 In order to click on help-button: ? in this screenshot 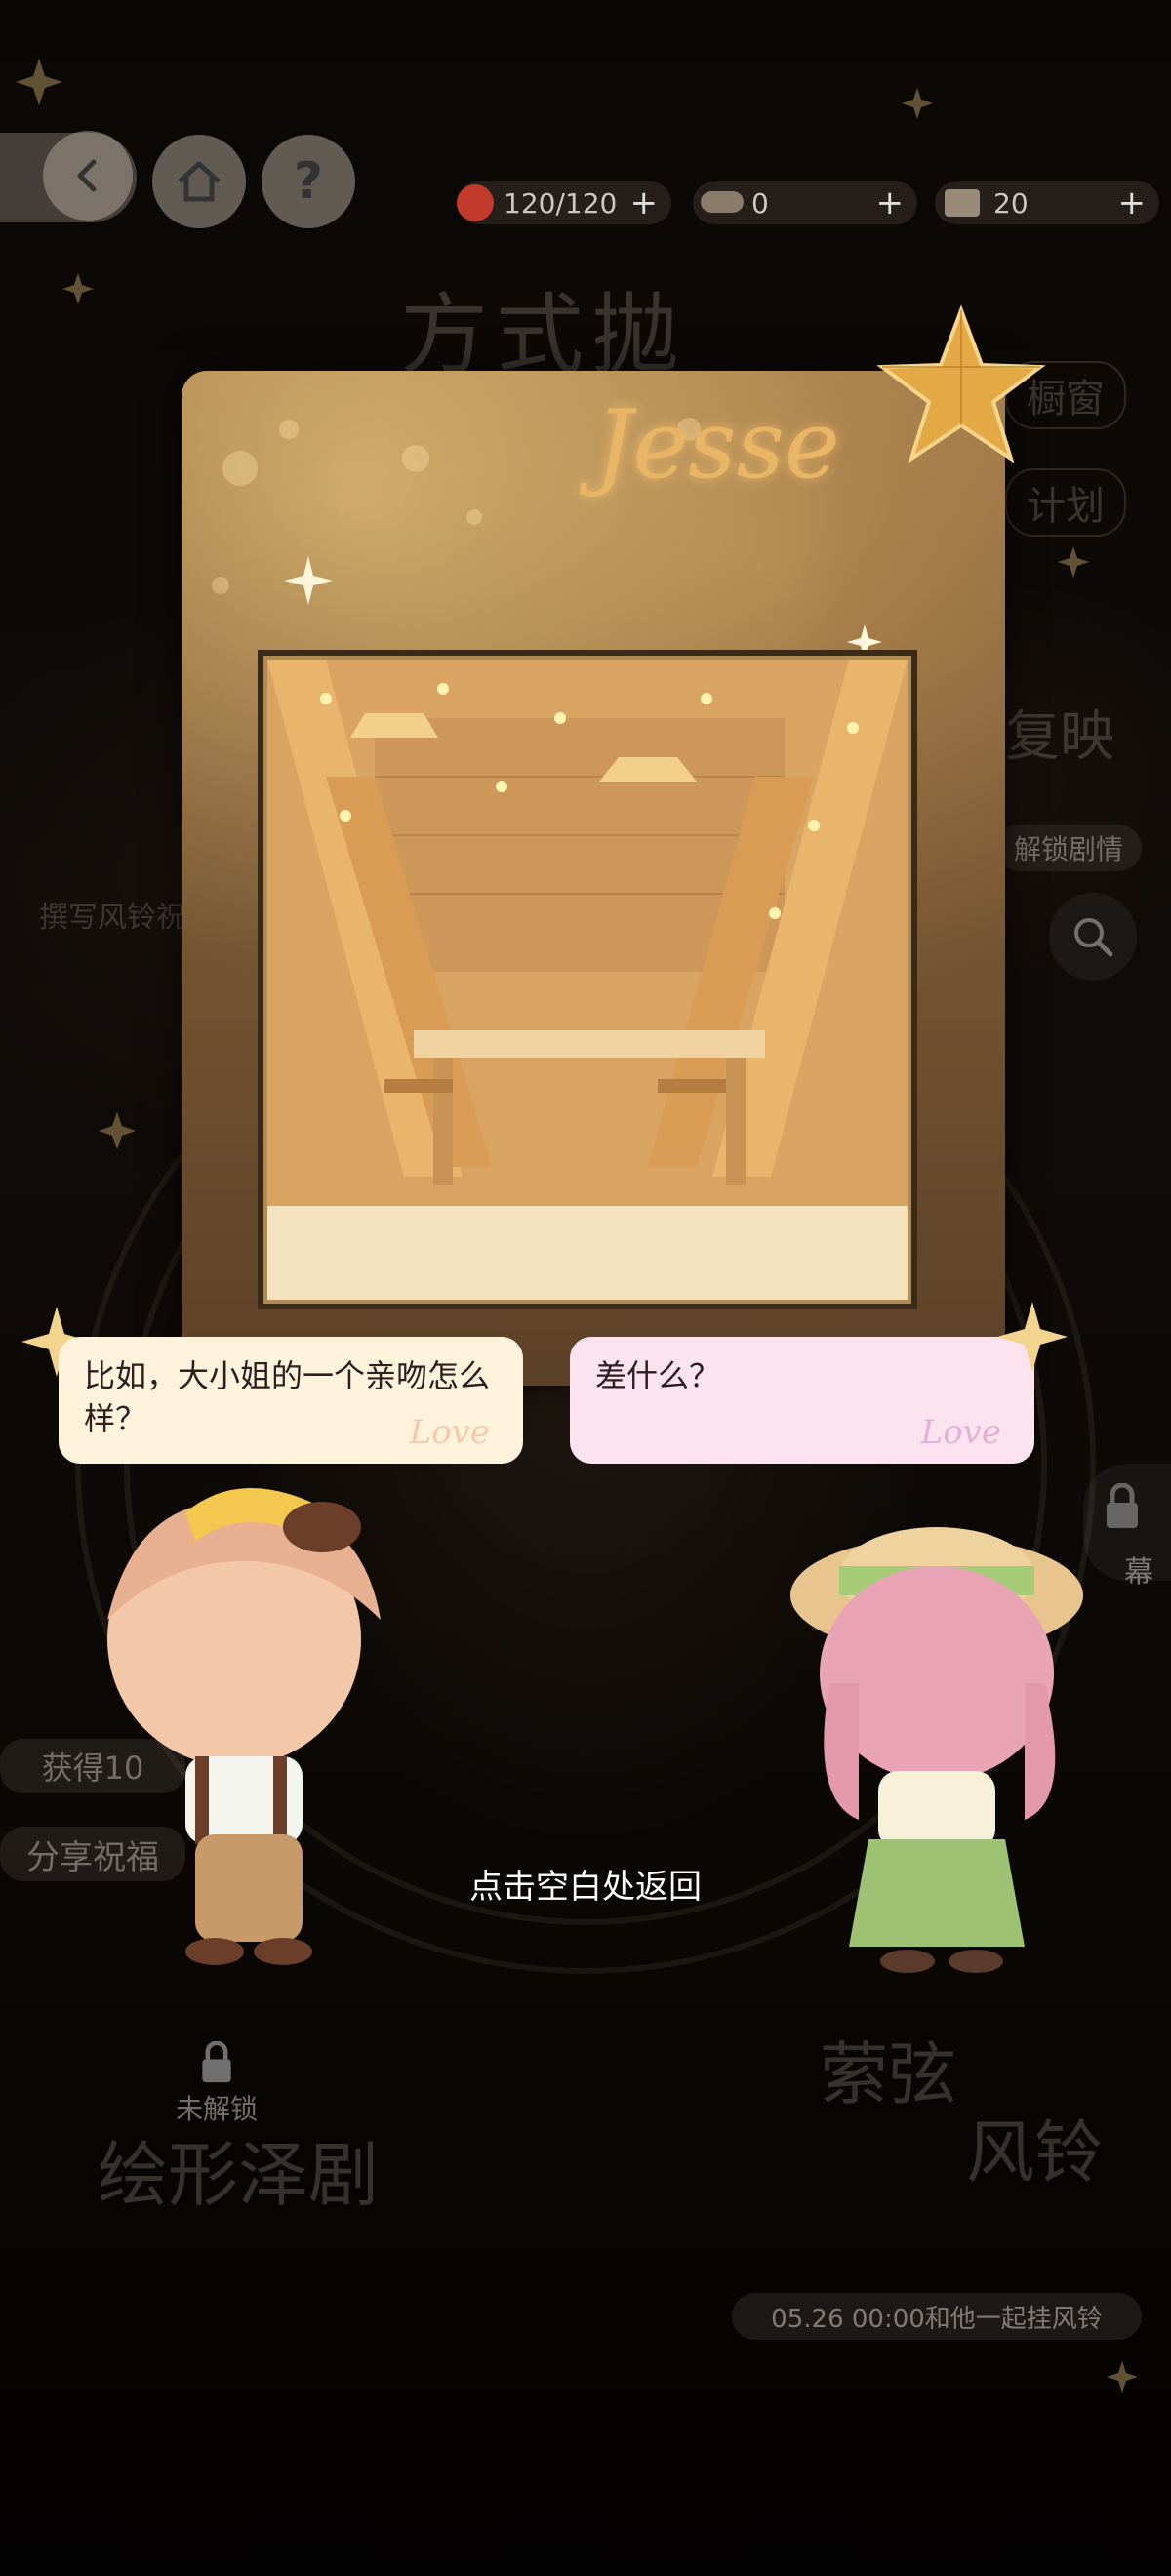, I will do `click(308, 181)`.